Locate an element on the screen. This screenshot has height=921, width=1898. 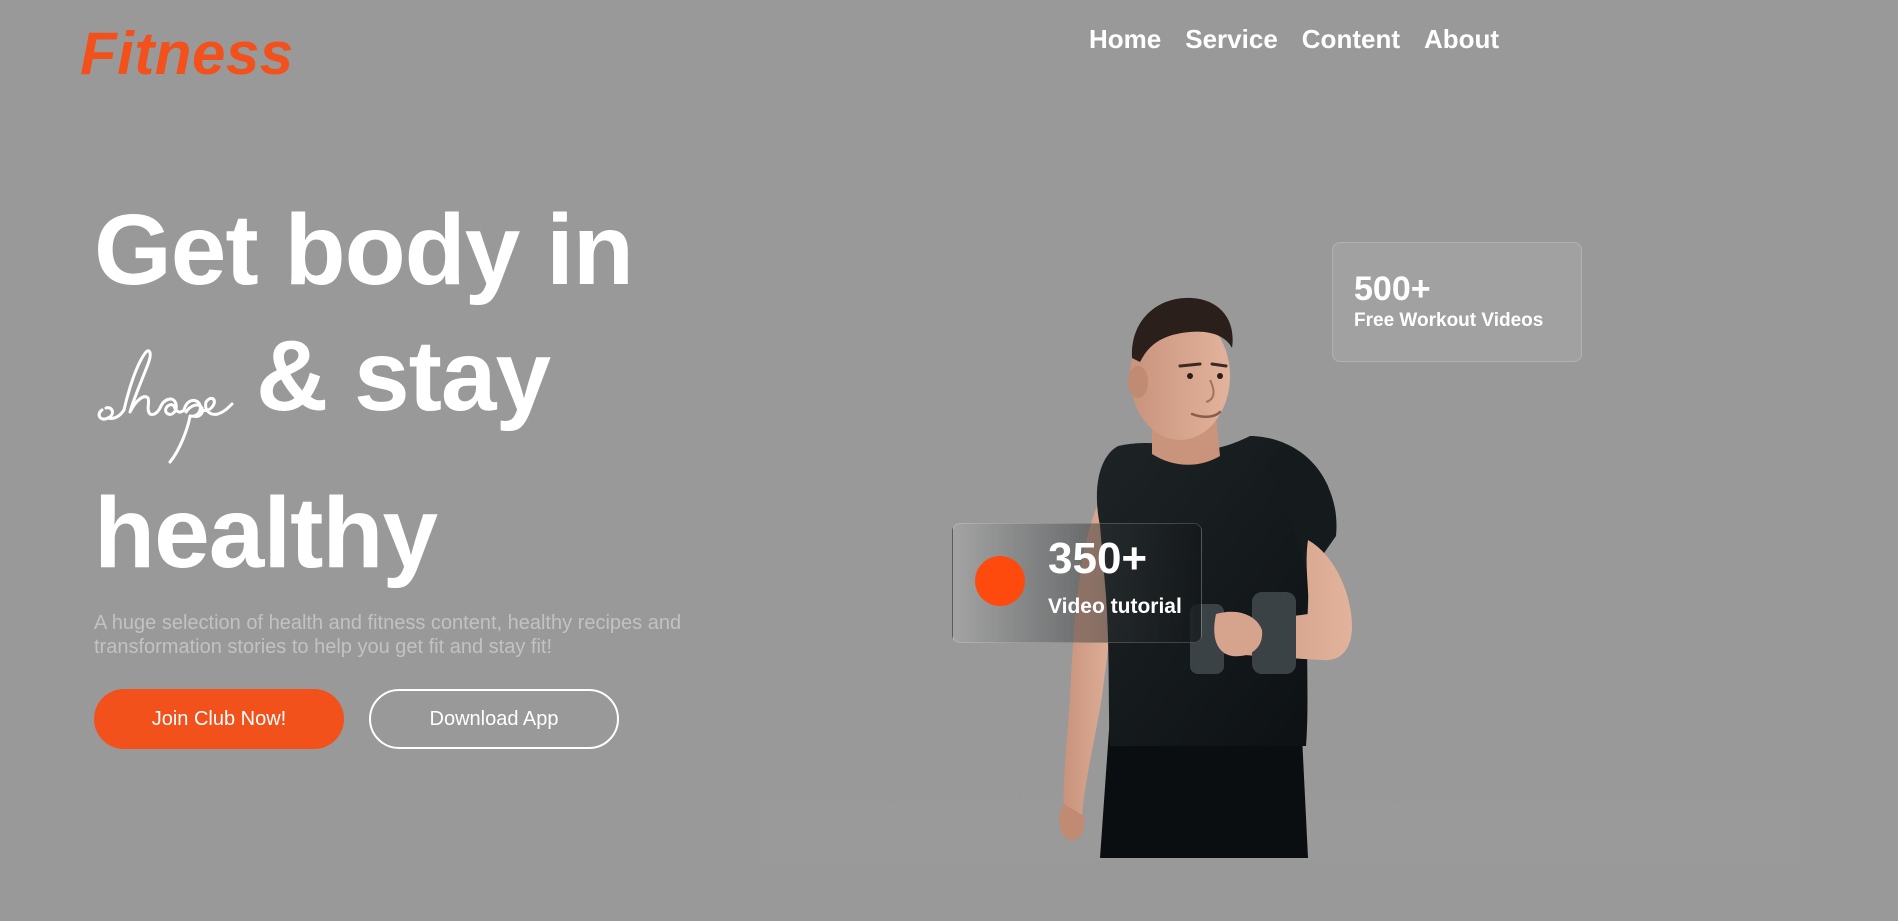
main-nav: Home Service Content About is located at coordinates (1294, 39).